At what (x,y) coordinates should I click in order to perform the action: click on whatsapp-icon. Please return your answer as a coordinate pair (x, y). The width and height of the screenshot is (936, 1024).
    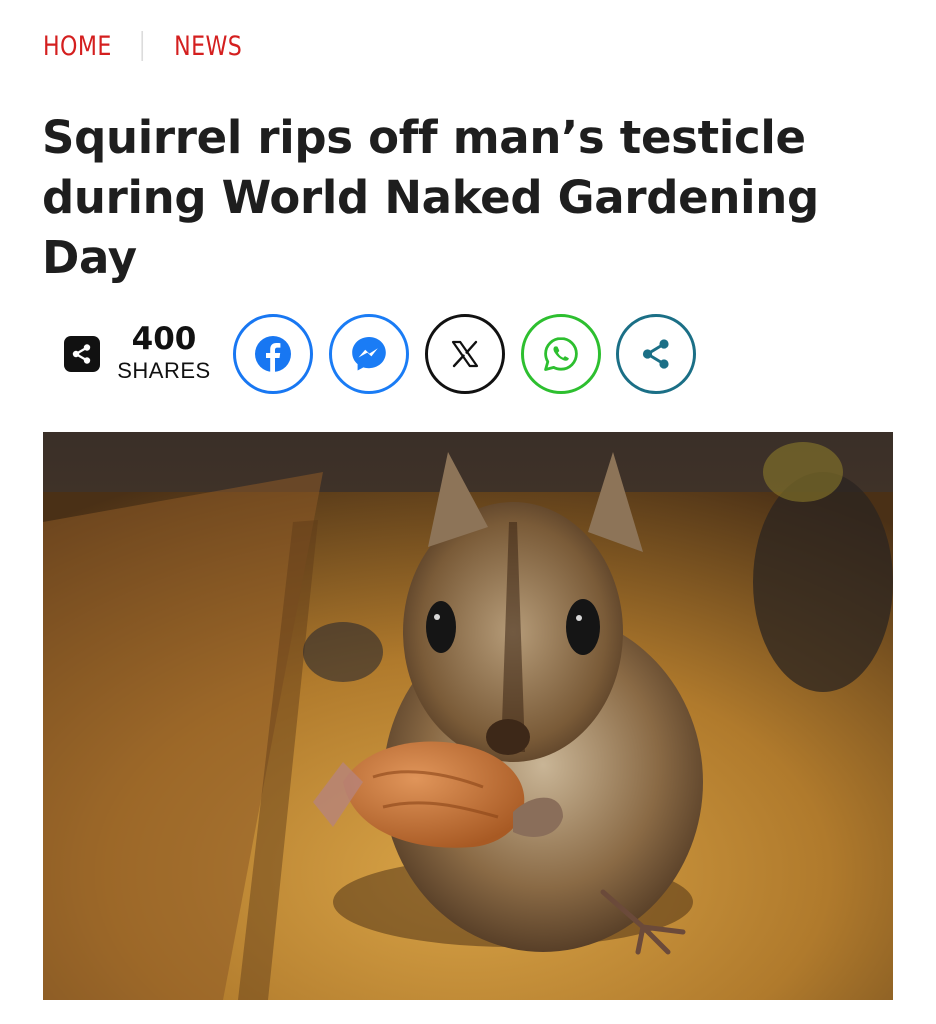
    Looking at the image, I should click on (561, 354).